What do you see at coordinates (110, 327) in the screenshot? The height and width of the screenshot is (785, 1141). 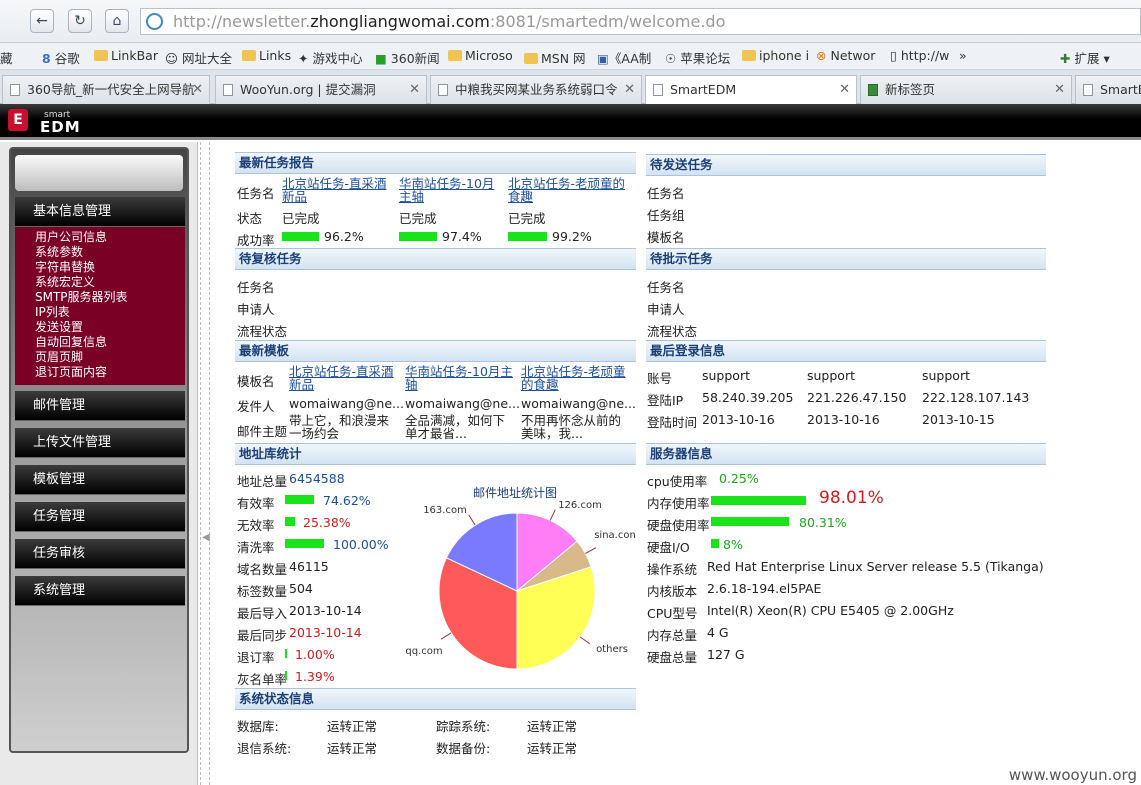 I see `submenu-item: 发送设置` at bounding box center [110, 327].